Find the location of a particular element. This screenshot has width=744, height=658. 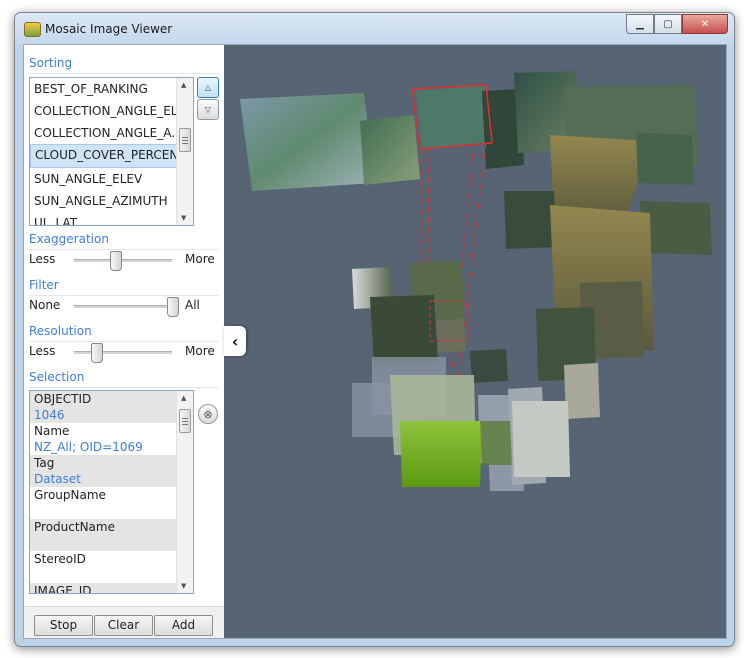

arrow-up-icon: △ is located at coordinates (208, 87).